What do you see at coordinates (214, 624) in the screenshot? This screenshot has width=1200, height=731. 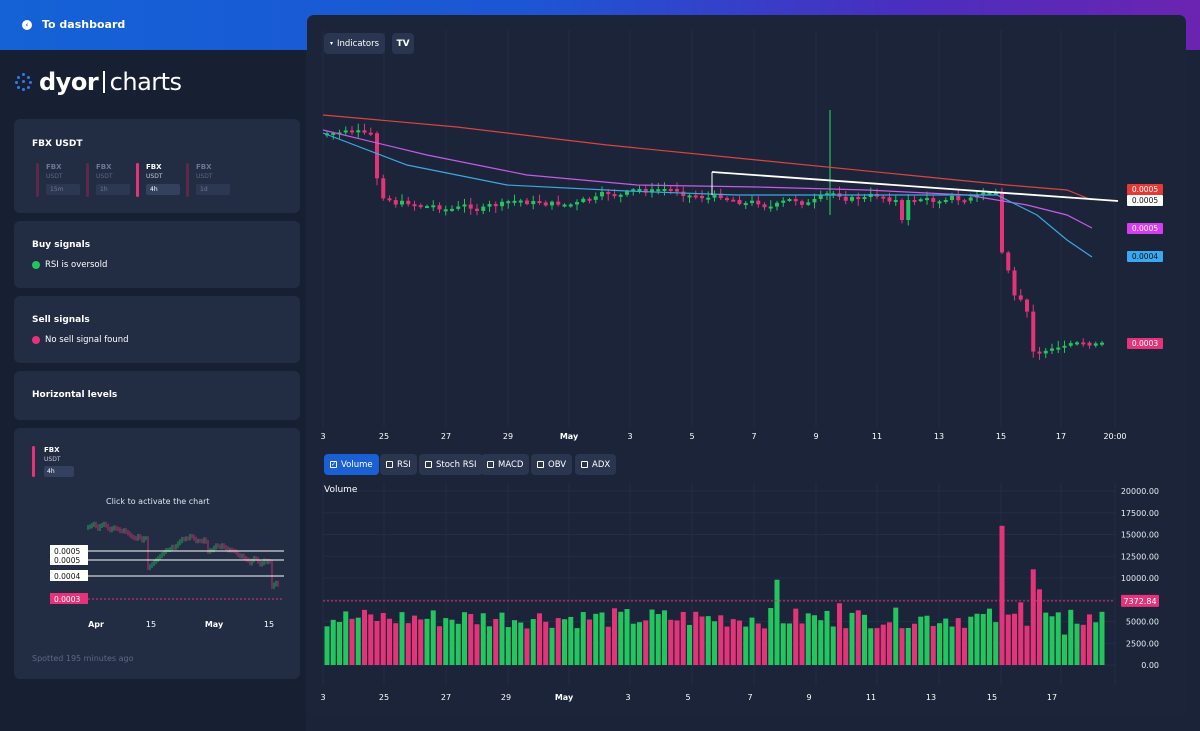 I see `mini-x-label: May` at bounding box center [214, 624].